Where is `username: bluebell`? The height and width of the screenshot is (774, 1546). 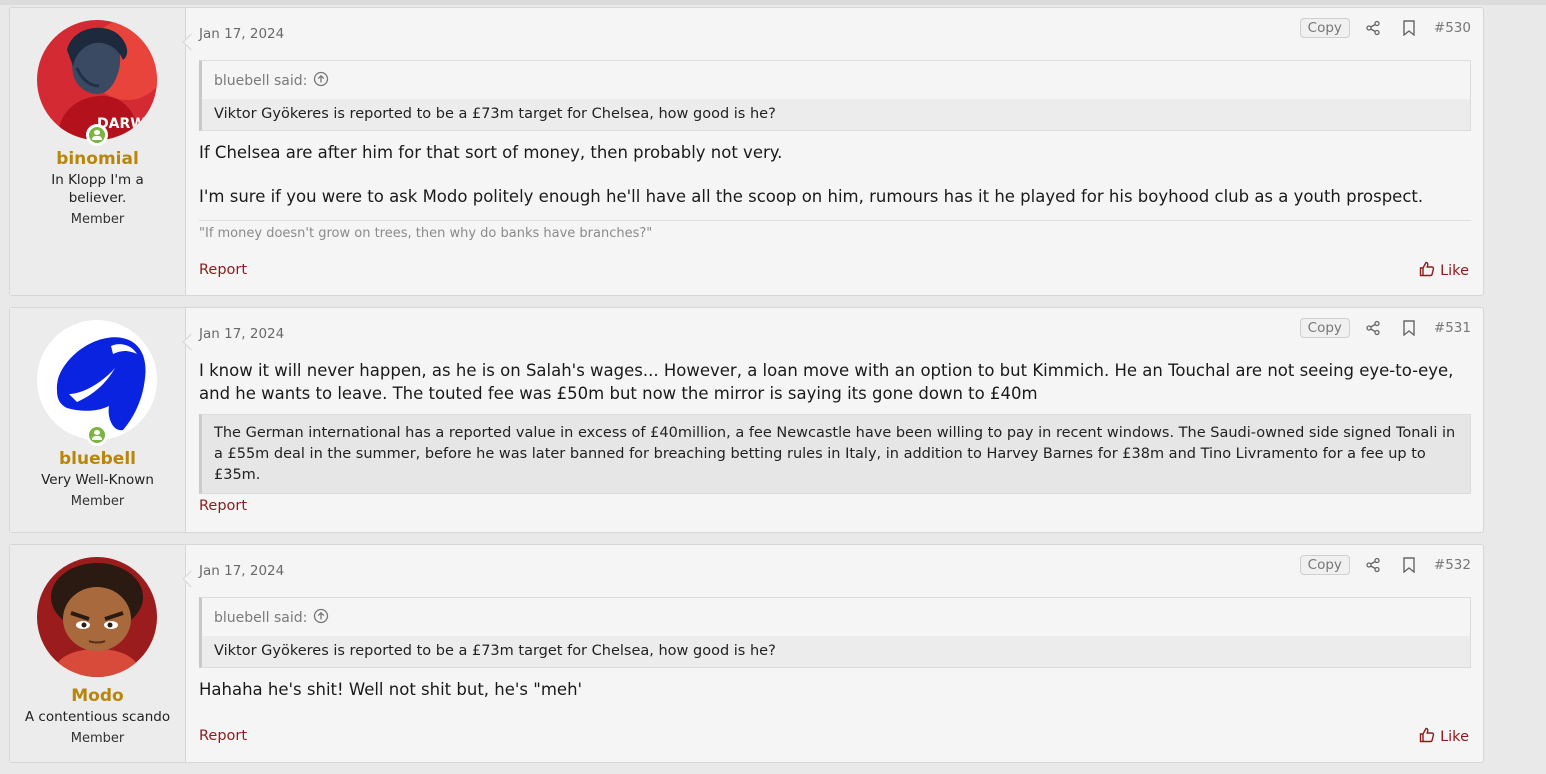 username: bluebell is located at coordinates (97, 459).